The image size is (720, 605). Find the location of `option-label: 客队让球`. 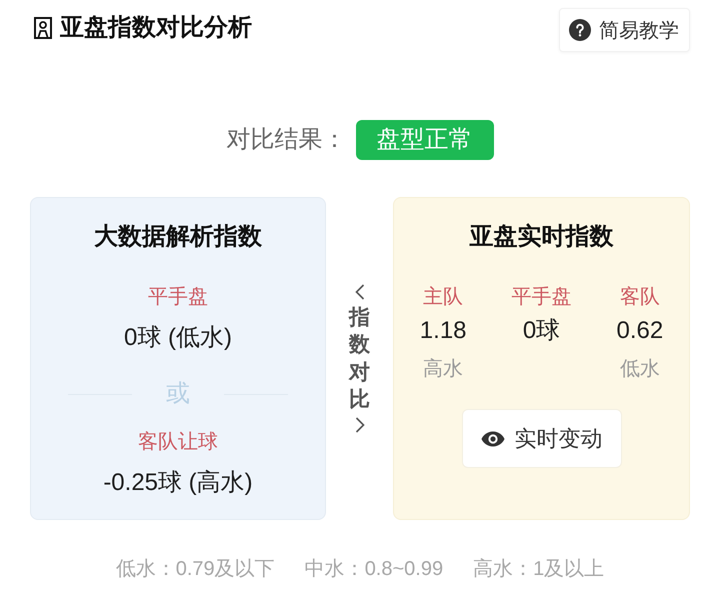

option-label: 客队让球 is located at coordinates (178, 442).